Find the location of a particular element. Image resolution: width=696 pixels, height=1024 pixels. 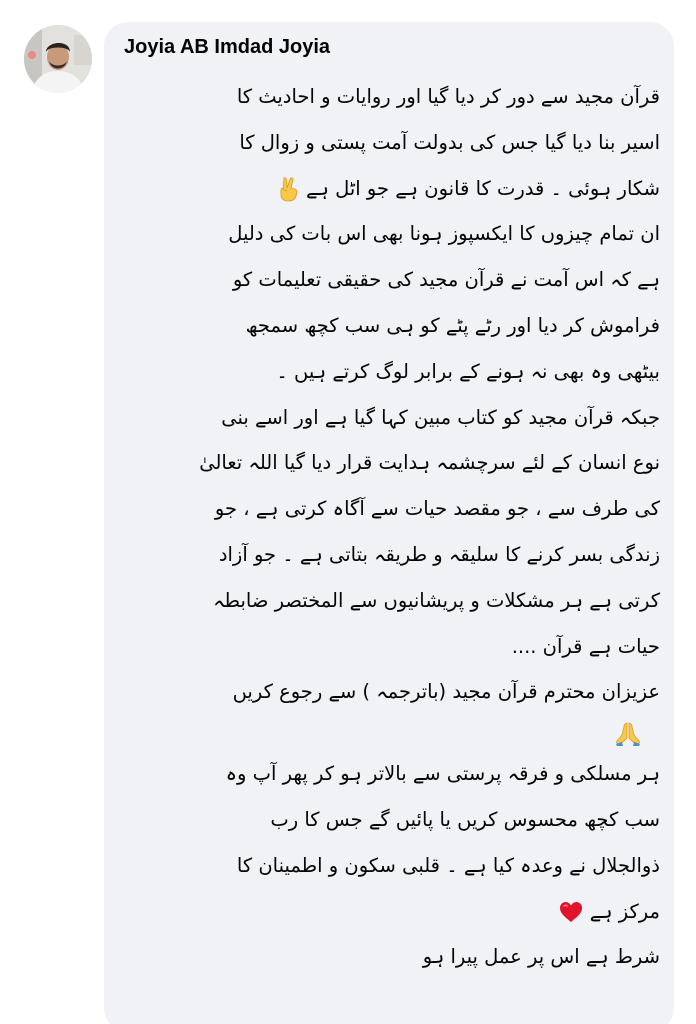

comment-author: Joyia AB Imdad Joyia is located at coordinates (227, 47).